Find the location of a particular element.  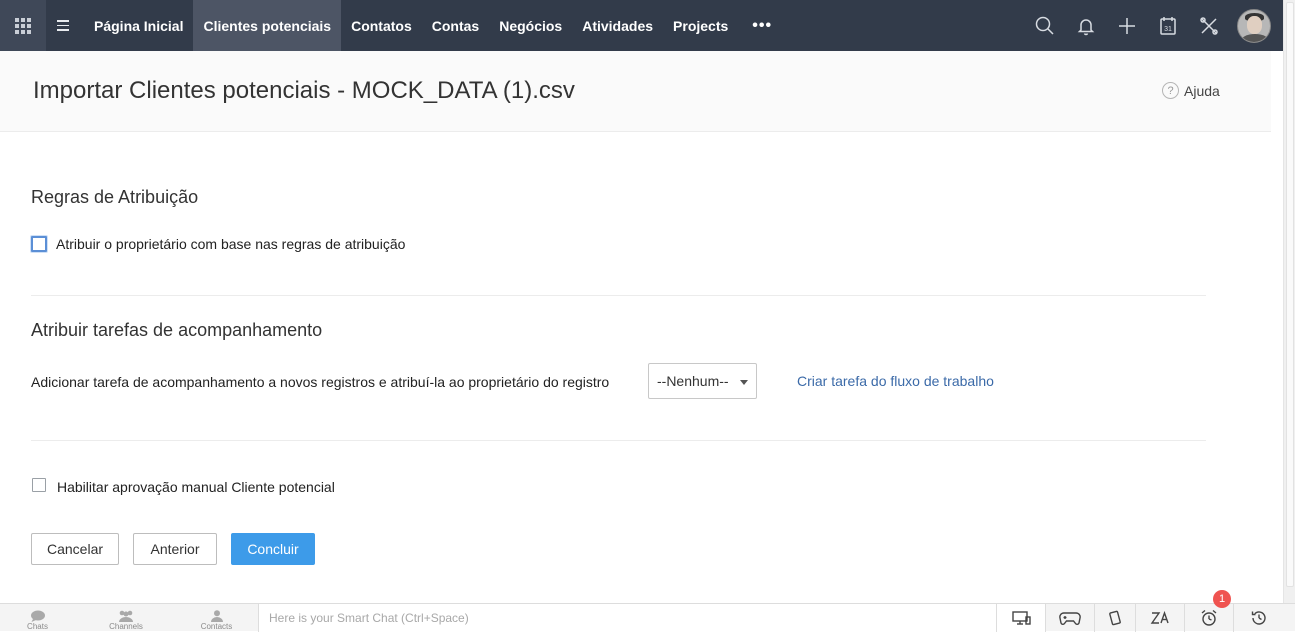

notification-badge: 1 is located at coordinates (1222, 599).